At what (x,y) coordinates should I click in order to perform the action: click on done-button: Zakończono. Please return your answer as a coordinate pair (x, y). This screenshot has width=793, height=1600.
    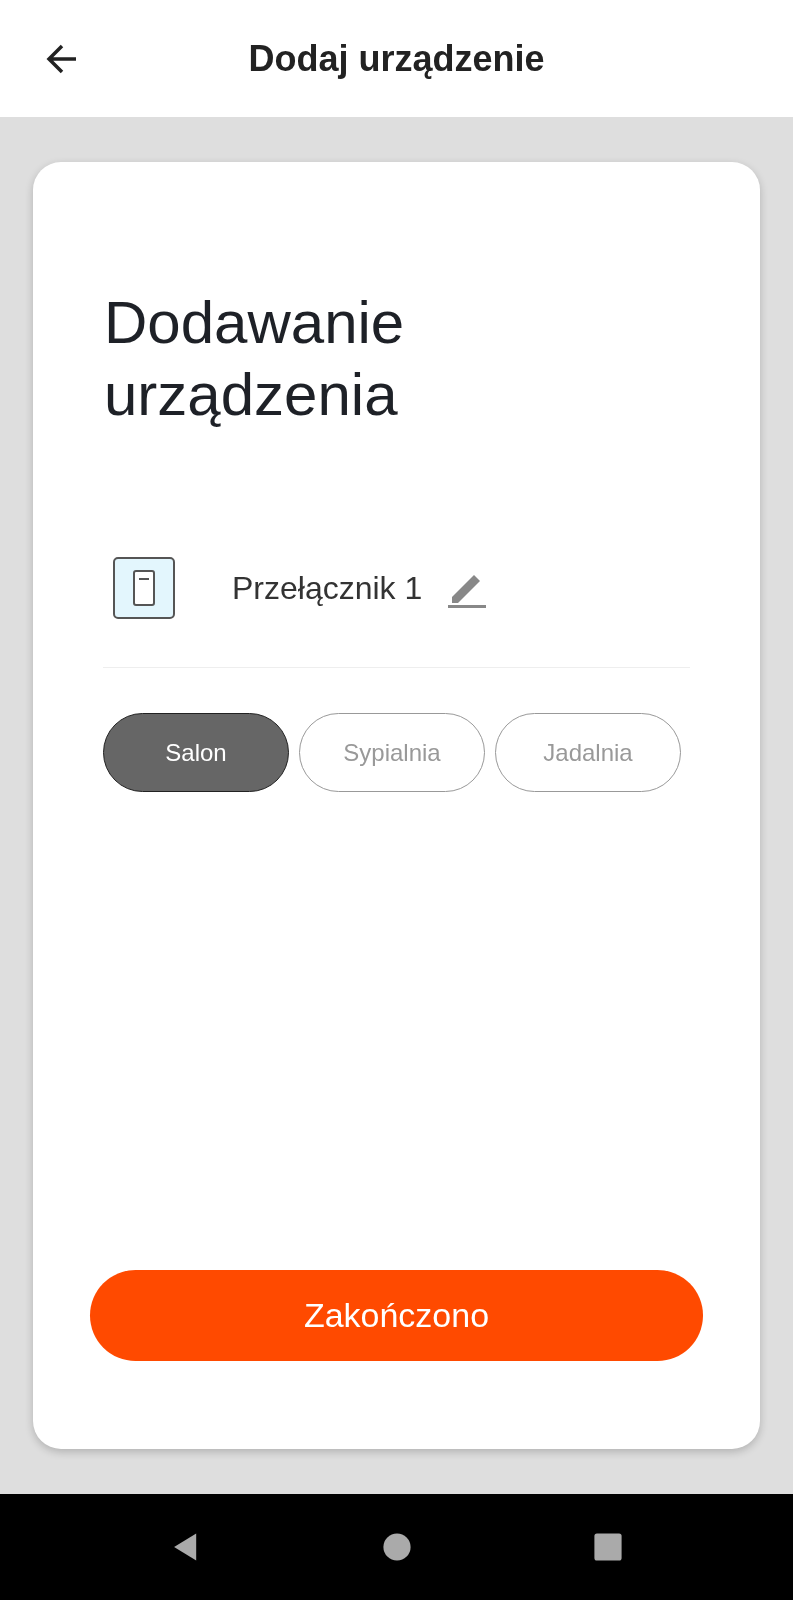
    Looking at the image, I should click on (396, 1315).